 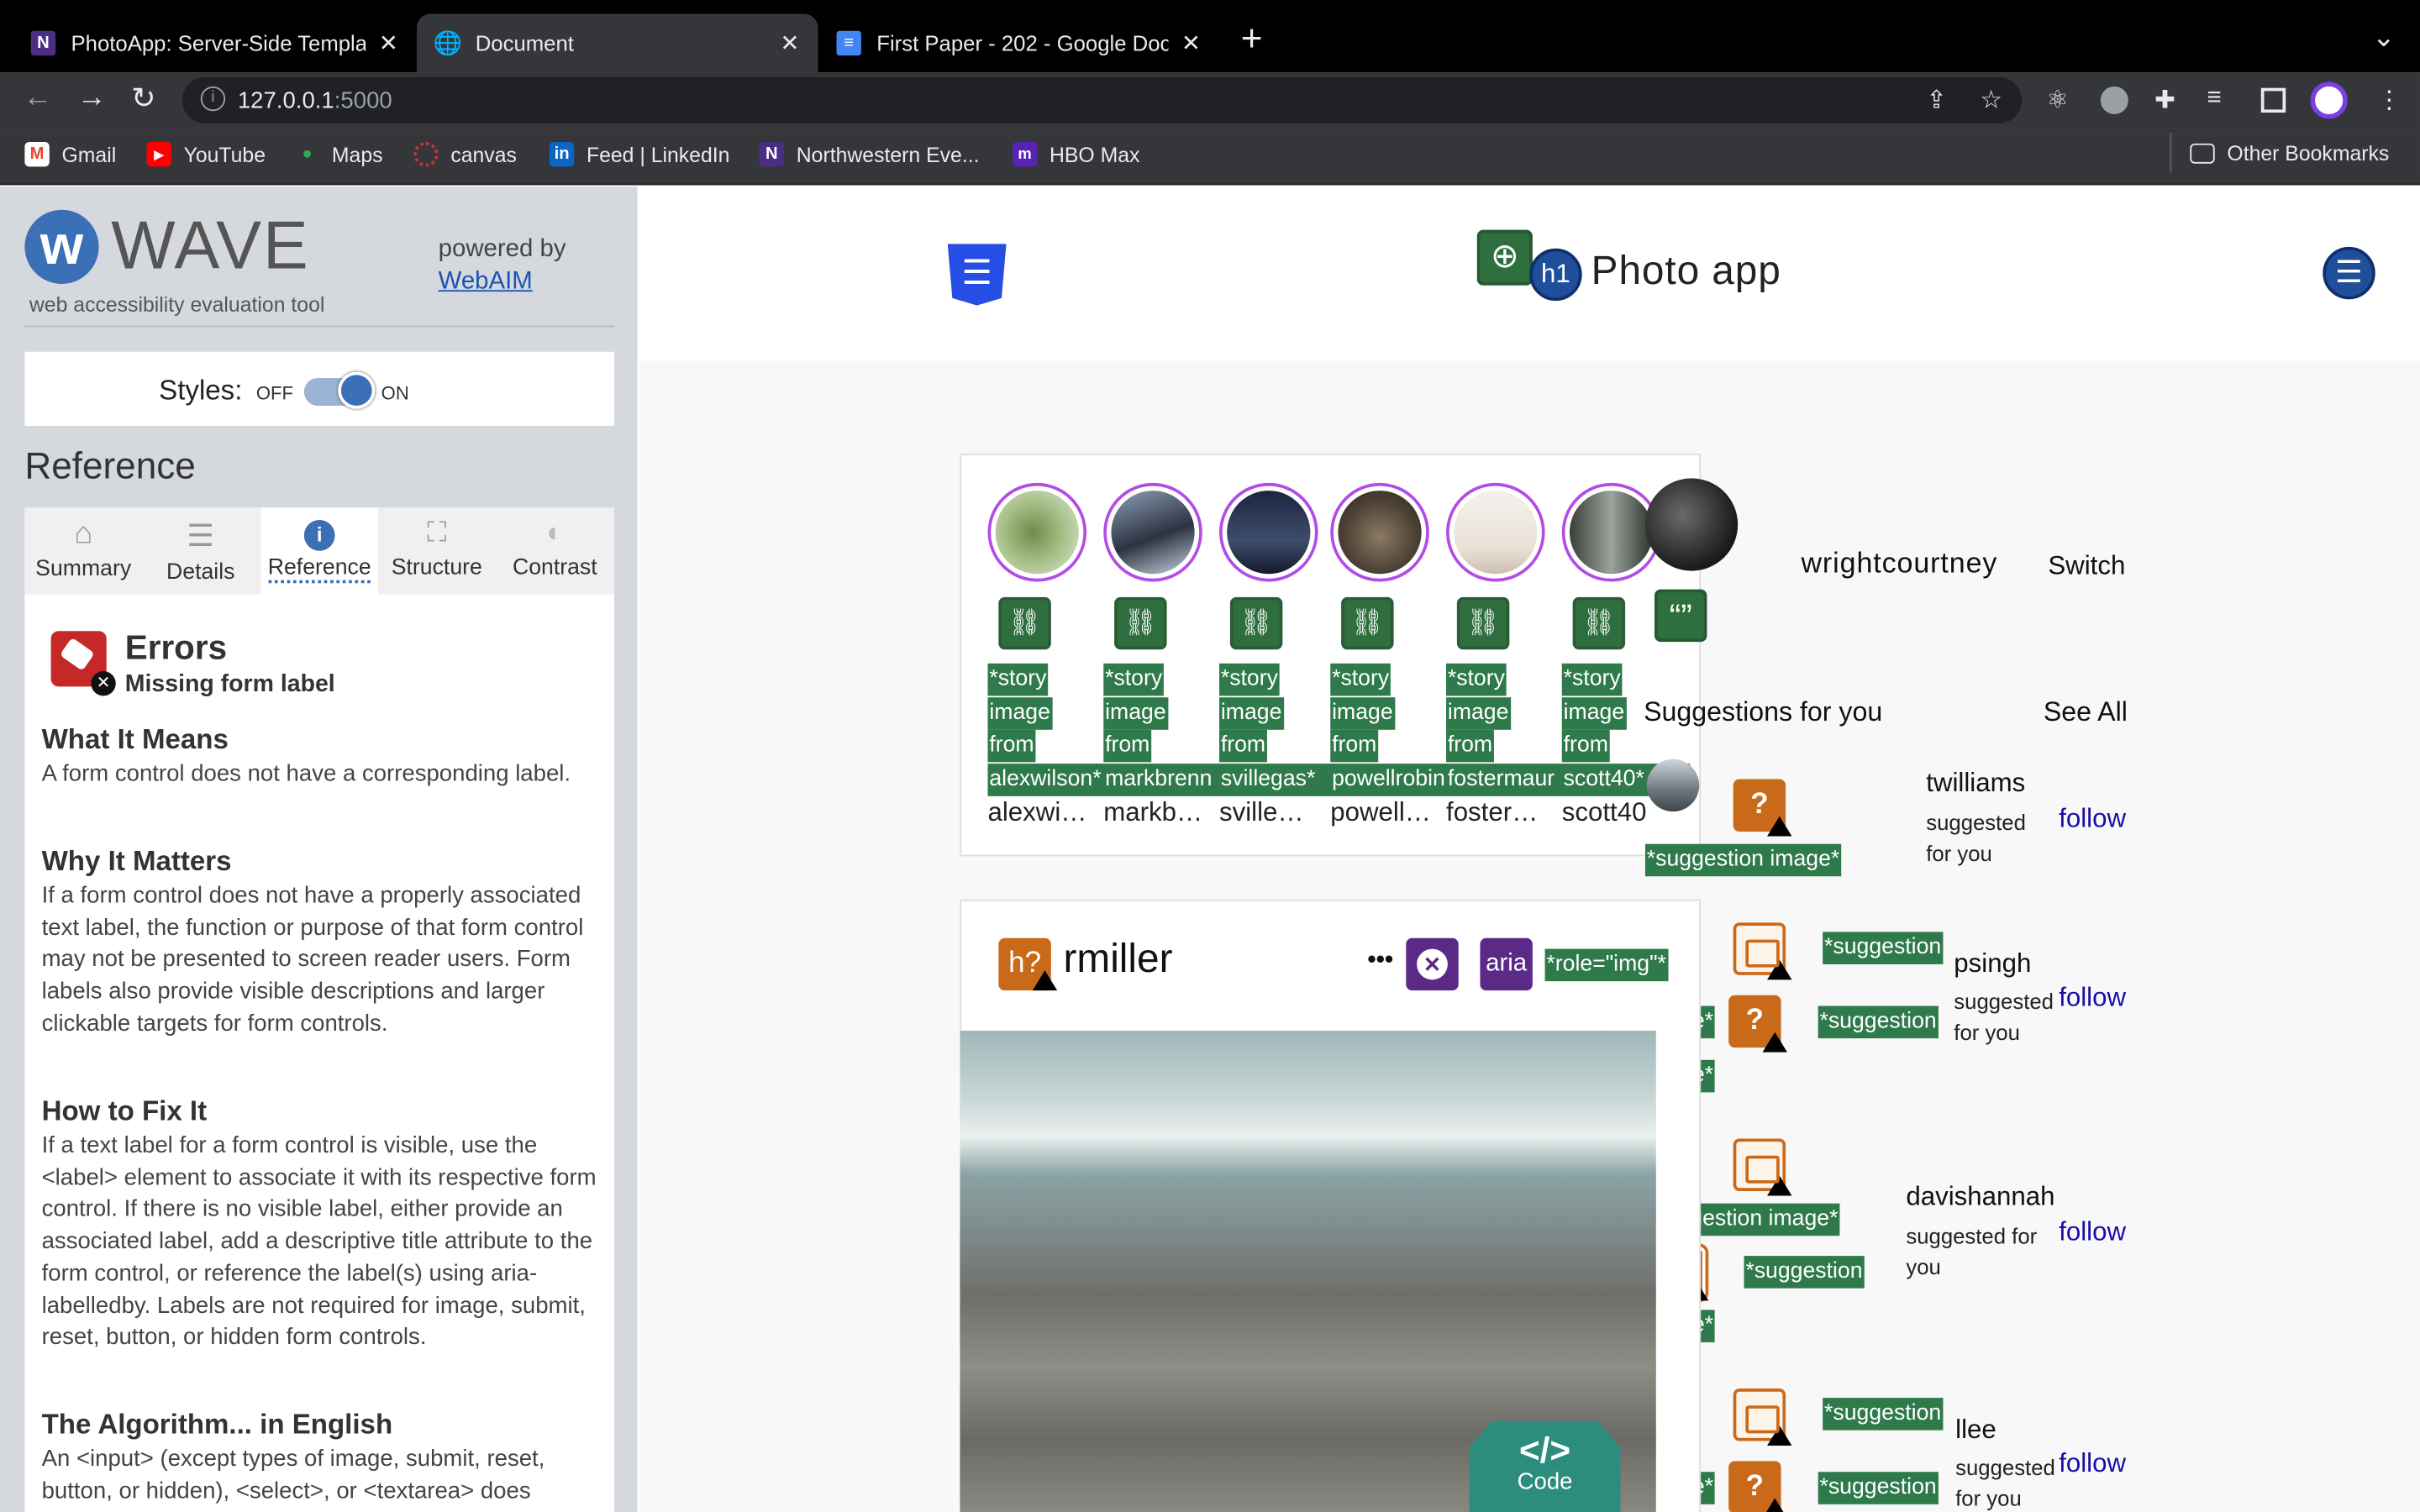 I want to click on tab-reference: i Reference, so click(x=319, y=551).